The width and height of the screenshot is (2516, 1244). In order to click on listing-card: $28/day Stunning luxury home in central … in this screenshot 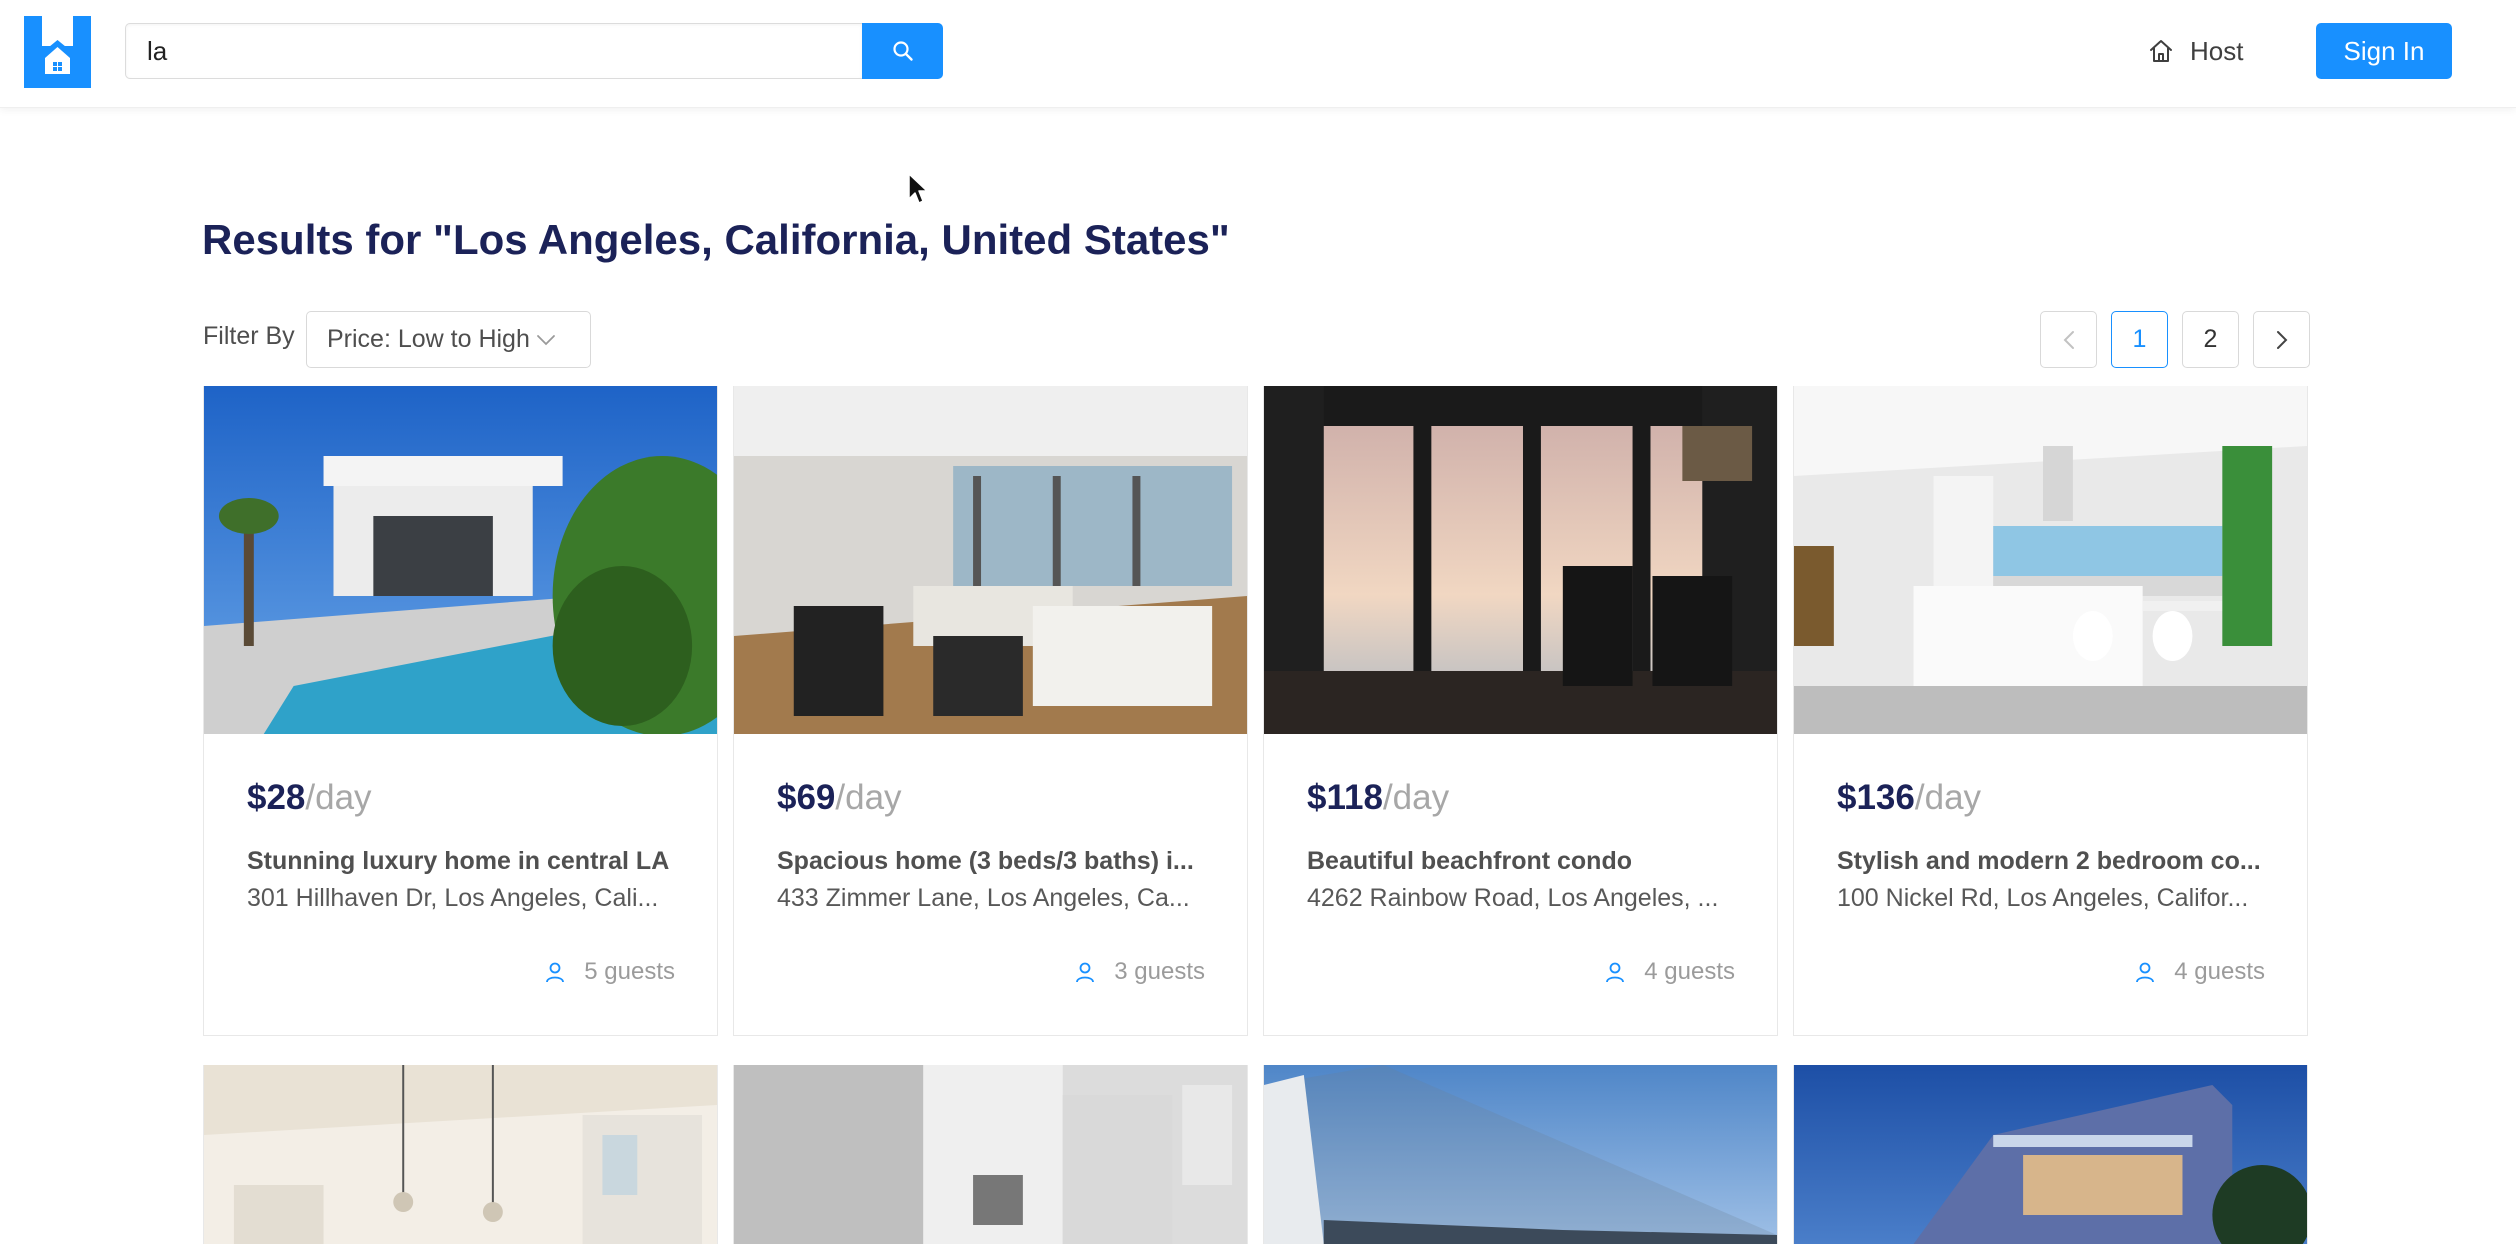, I will do `click(460, 711)`.